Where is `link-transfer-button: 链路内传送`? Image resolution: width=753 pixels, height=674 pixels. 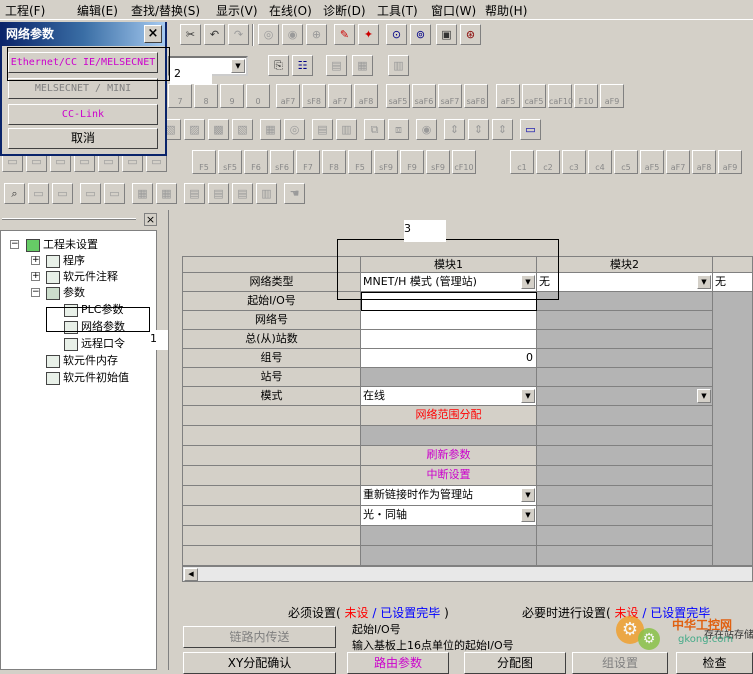 link-transfer-button: 链路内传送 is located at coordinates (259, 637).